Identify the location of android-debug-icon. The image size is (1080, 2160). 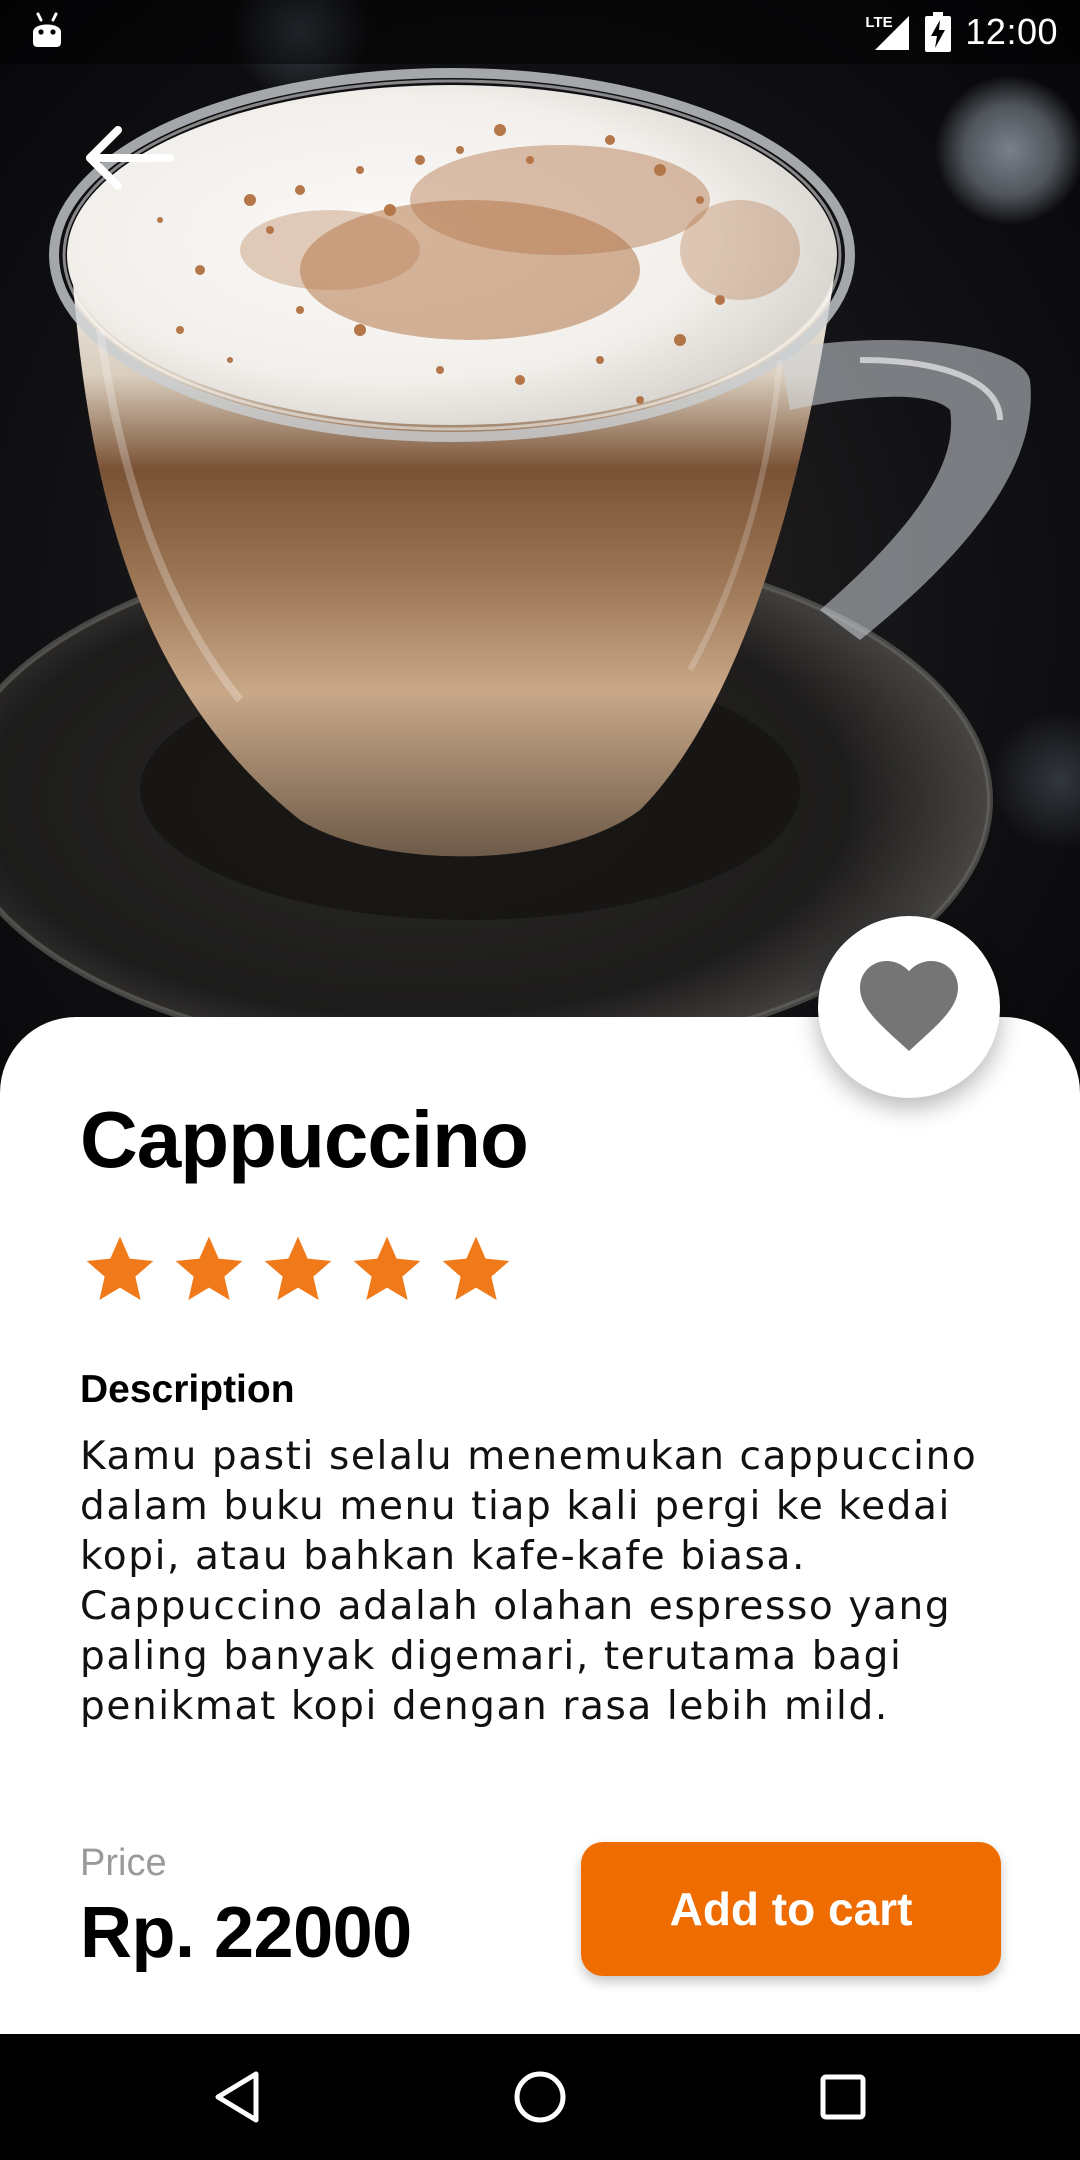
(47, 29).